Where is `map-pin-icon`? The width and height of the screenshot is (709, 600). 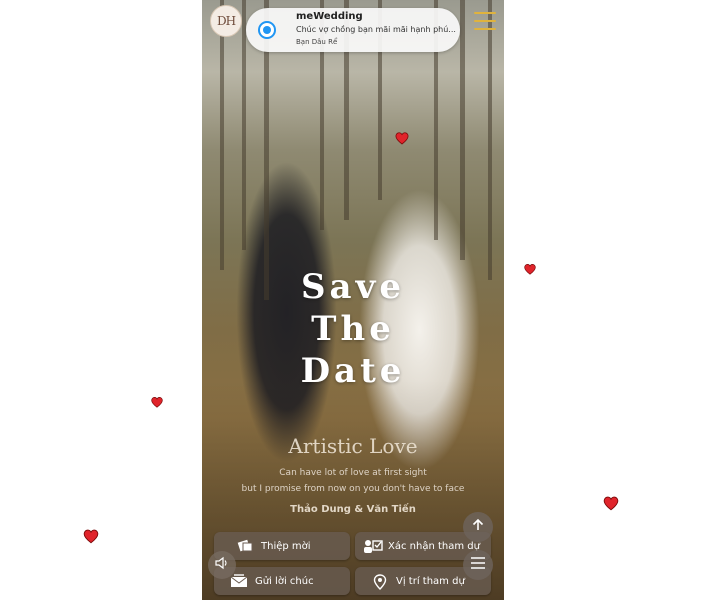
map-pin-icon is located at coordinates (380, 582).